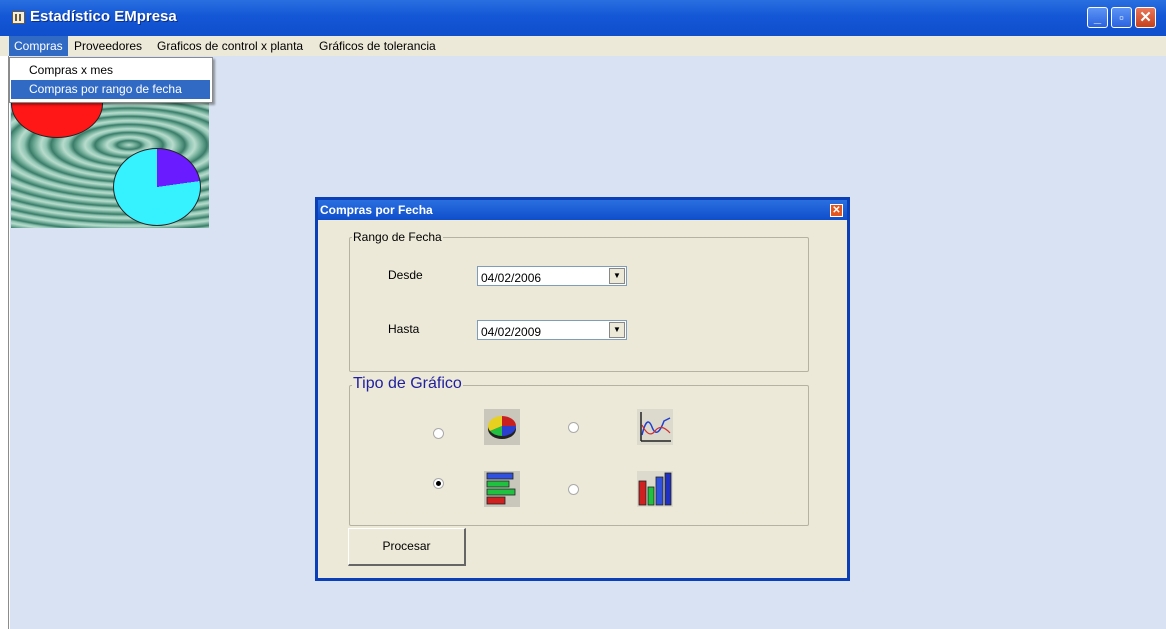 Image resolution: width=1166 pixels, height=629 pixels. I want to click on desde-label: Desde, so click(405, 275).